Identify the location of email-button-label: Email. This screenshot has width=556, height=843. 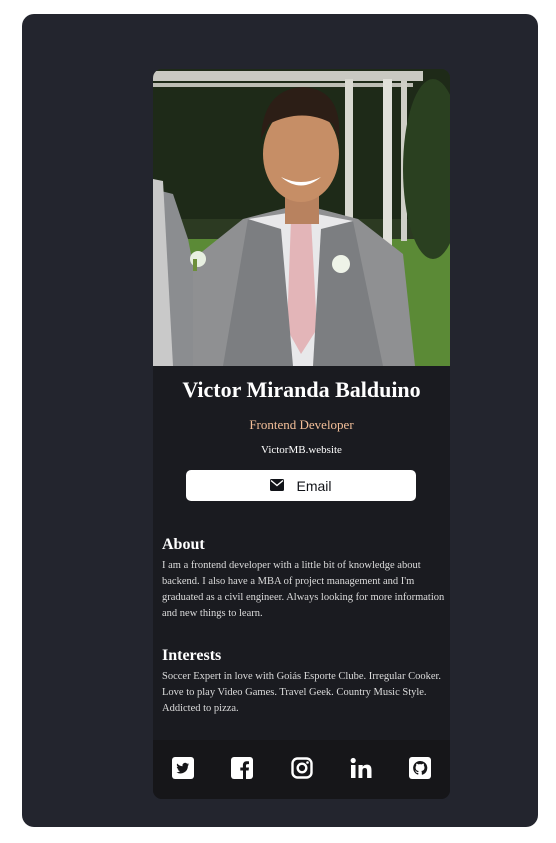
(314, 485).